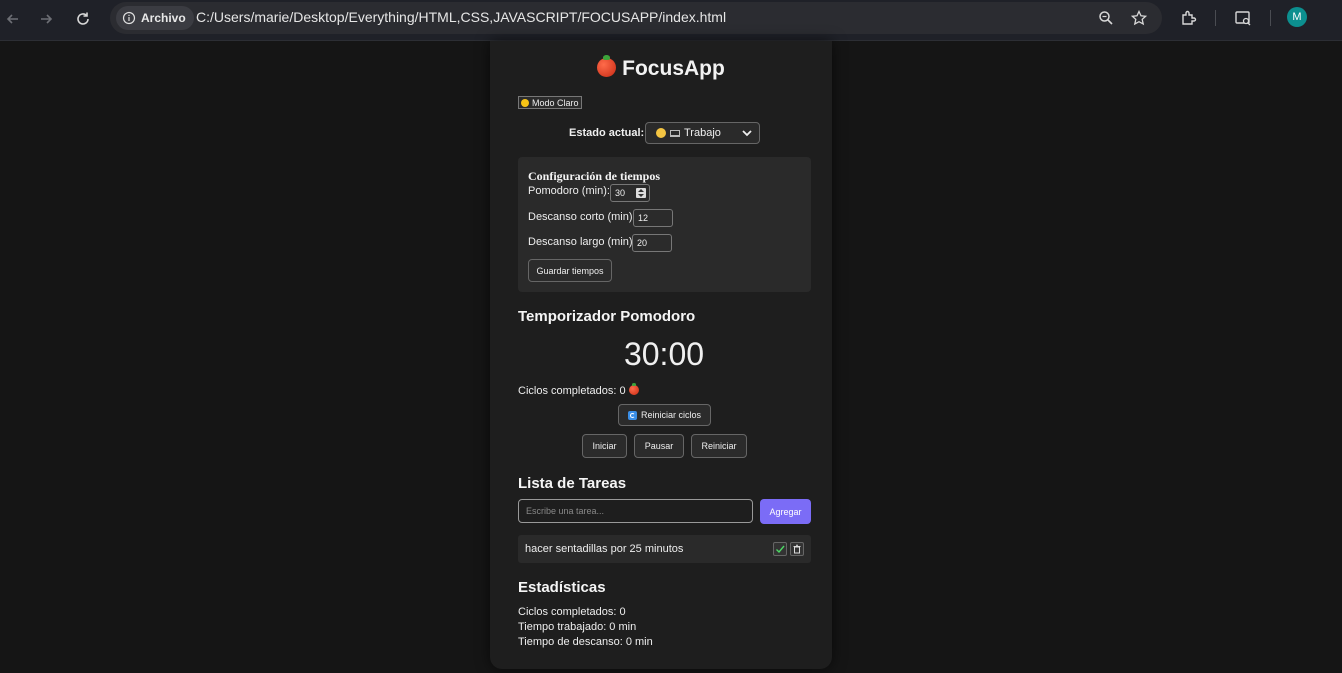  What do you see at coordinates (659, 446) in the screenshot?
I see `pause-button: Pausar` at bounding box center [659, 446].